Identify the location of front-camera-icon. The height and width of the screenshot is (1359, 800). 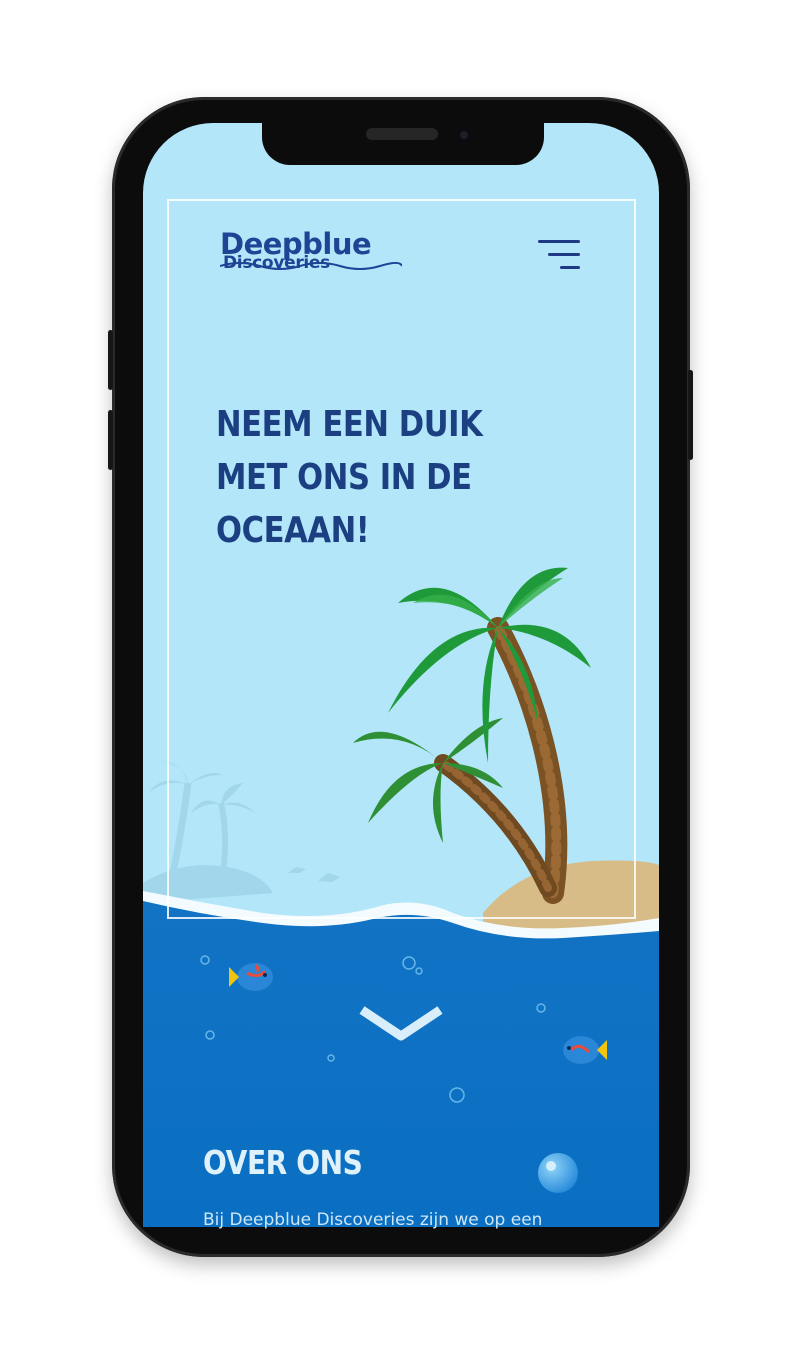
(464, 135).